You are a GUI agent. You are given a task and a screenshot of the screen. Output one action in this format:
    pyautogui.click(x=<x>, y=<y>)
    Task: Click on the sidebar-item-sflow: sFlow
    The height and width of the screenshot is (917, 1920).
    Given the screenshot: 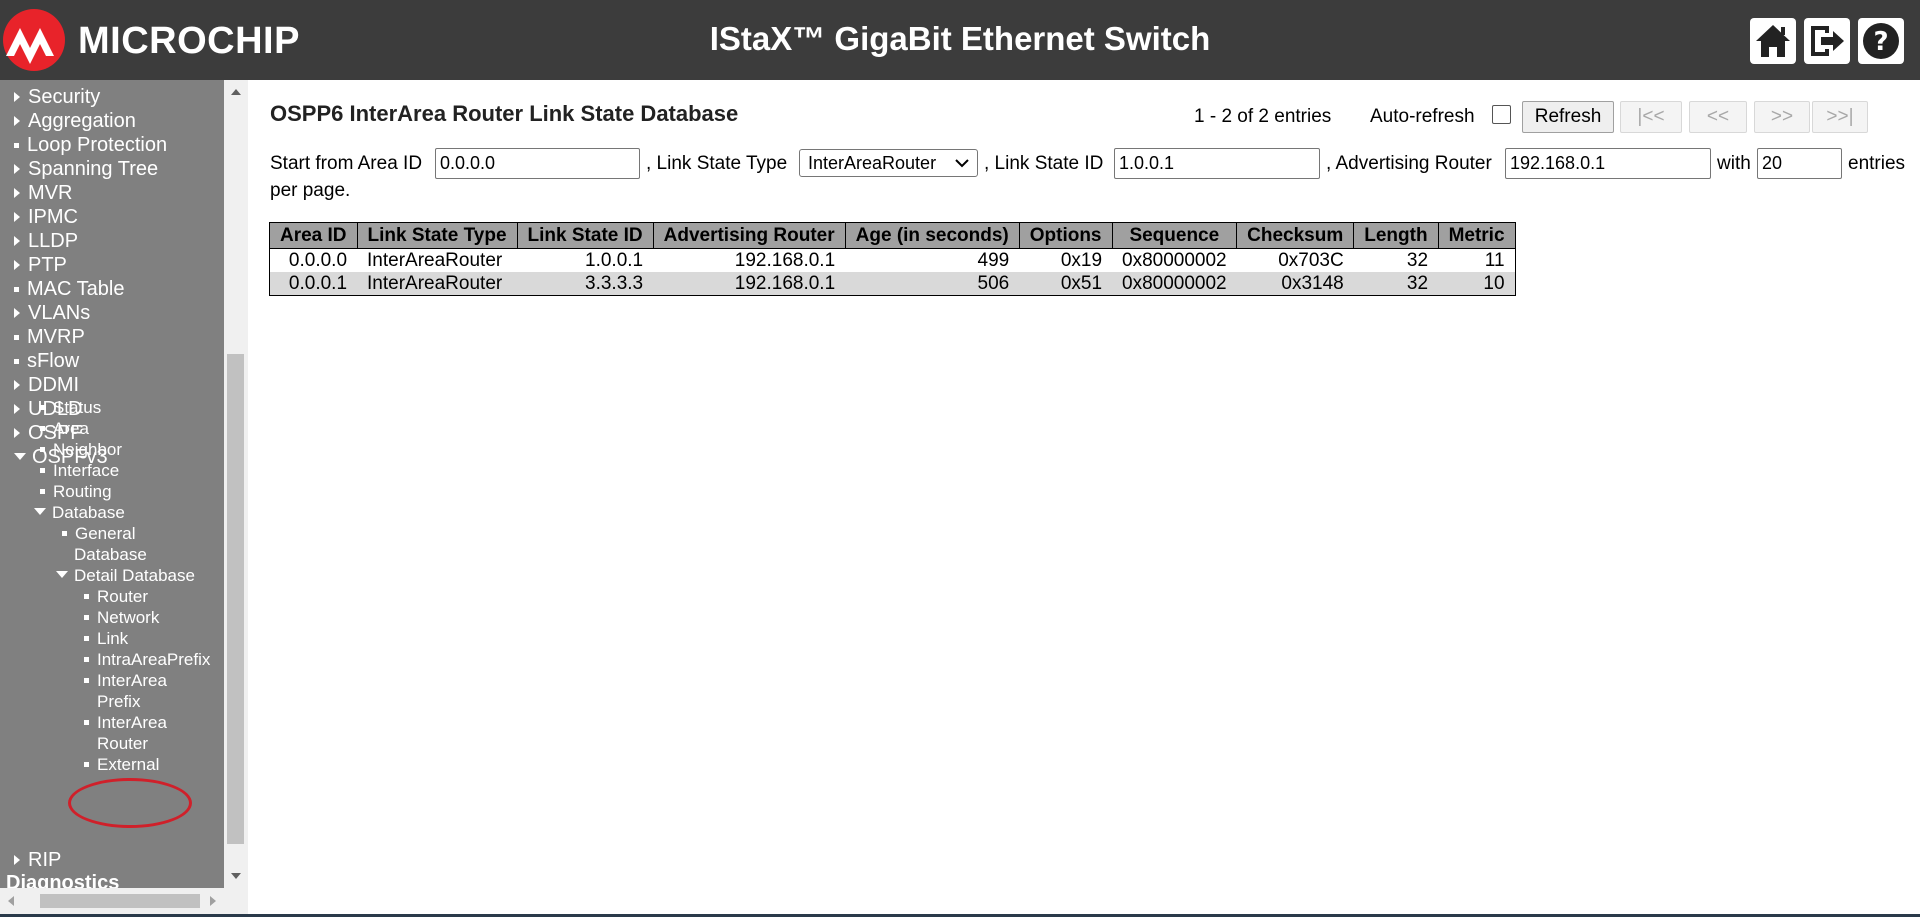 What is the action you would take?
    pyautogui.click(x=46, y=361)
    